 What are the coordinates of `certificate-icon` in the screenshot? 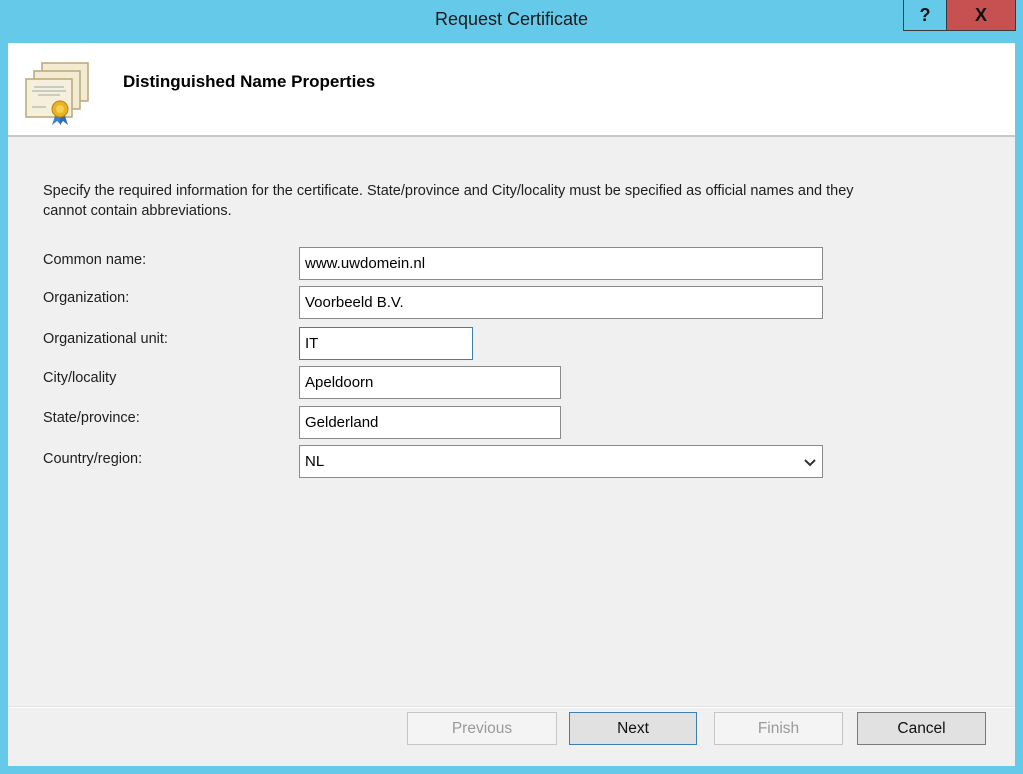 It's located at (57, 93).